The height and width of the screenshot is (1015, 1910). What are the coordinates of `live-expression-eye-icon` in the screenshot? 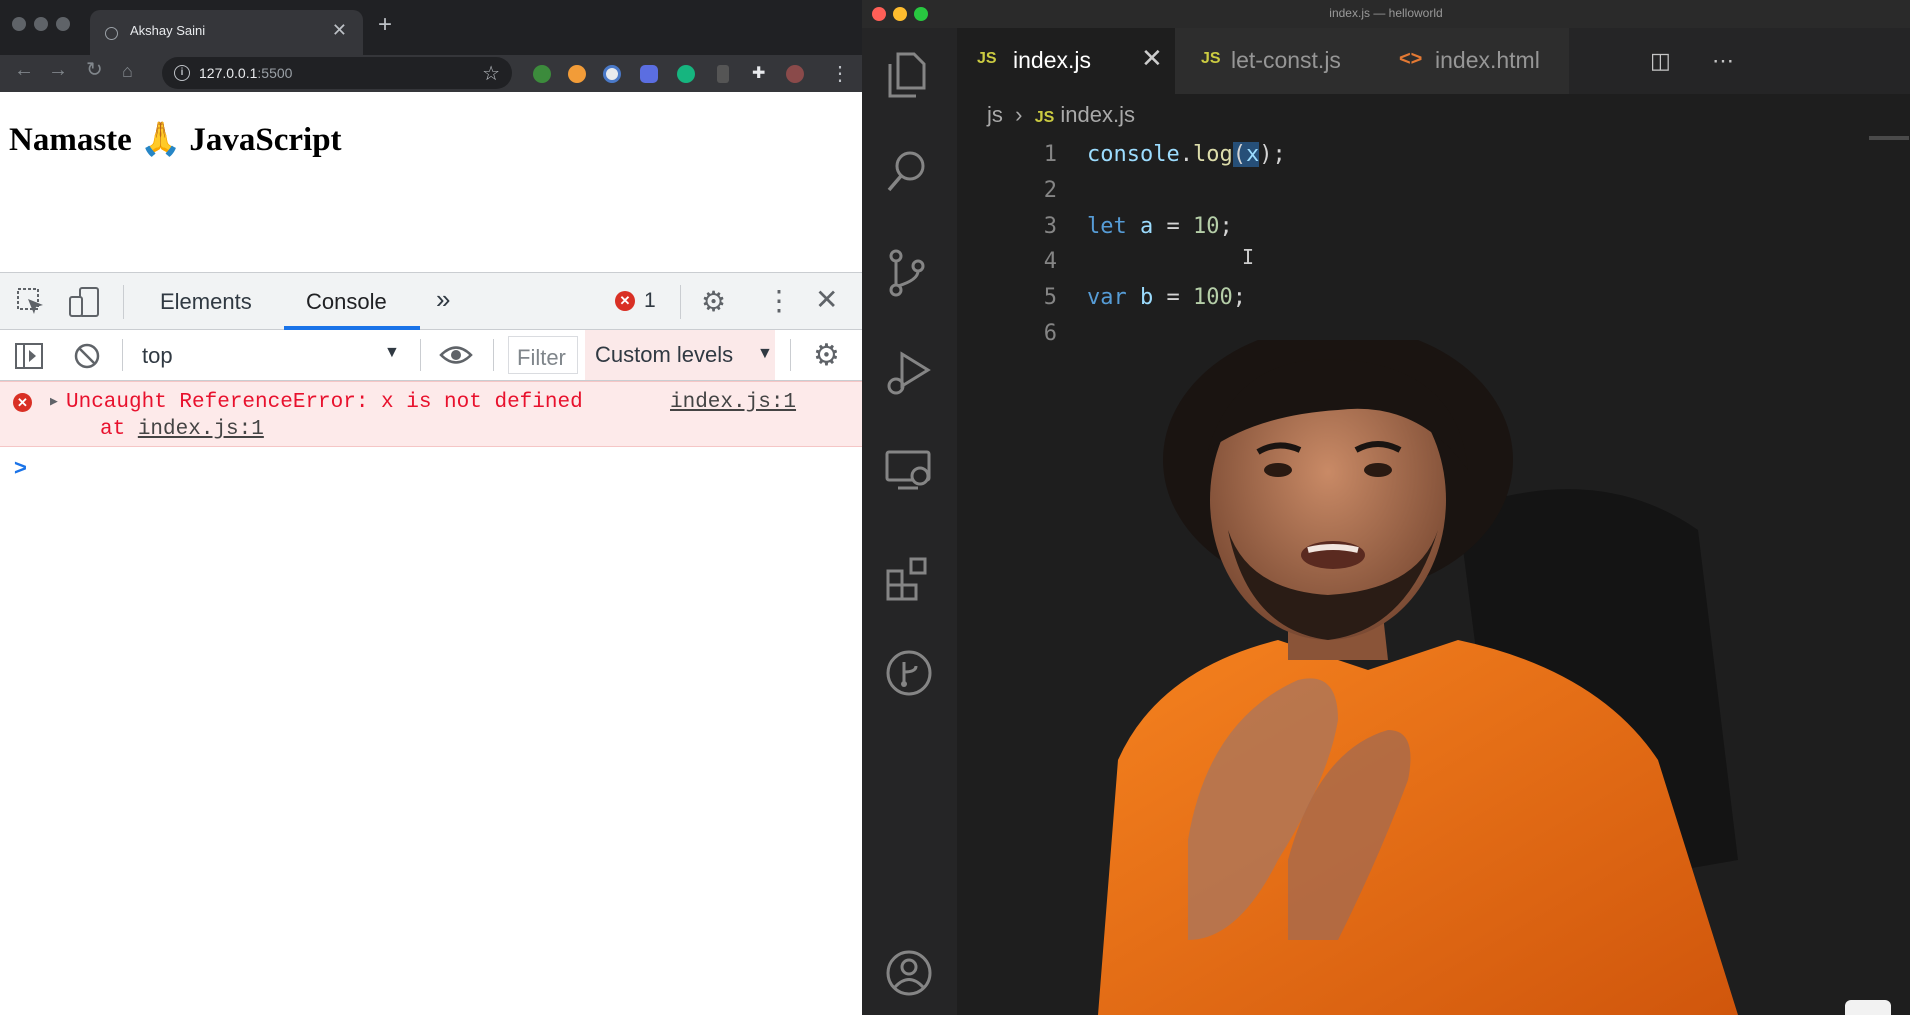 It's located at (456, 355).